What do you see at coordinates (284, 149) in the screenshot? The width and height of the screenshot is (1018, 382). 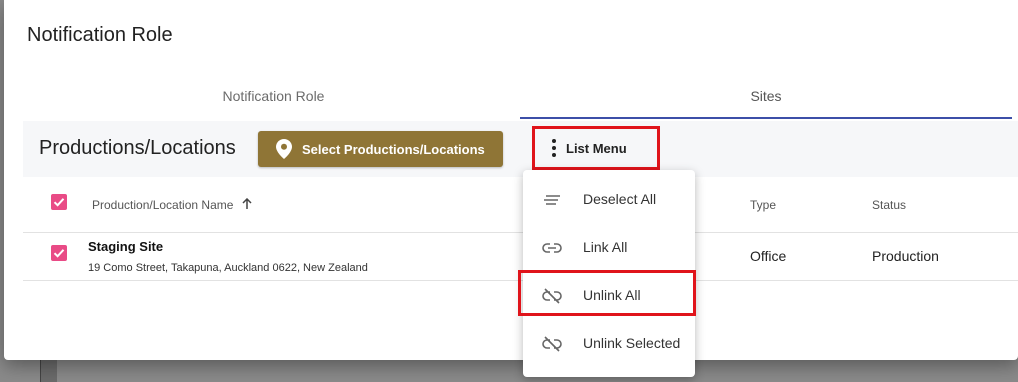 I see `location-pin-icon` at bounding box center [284, 149].